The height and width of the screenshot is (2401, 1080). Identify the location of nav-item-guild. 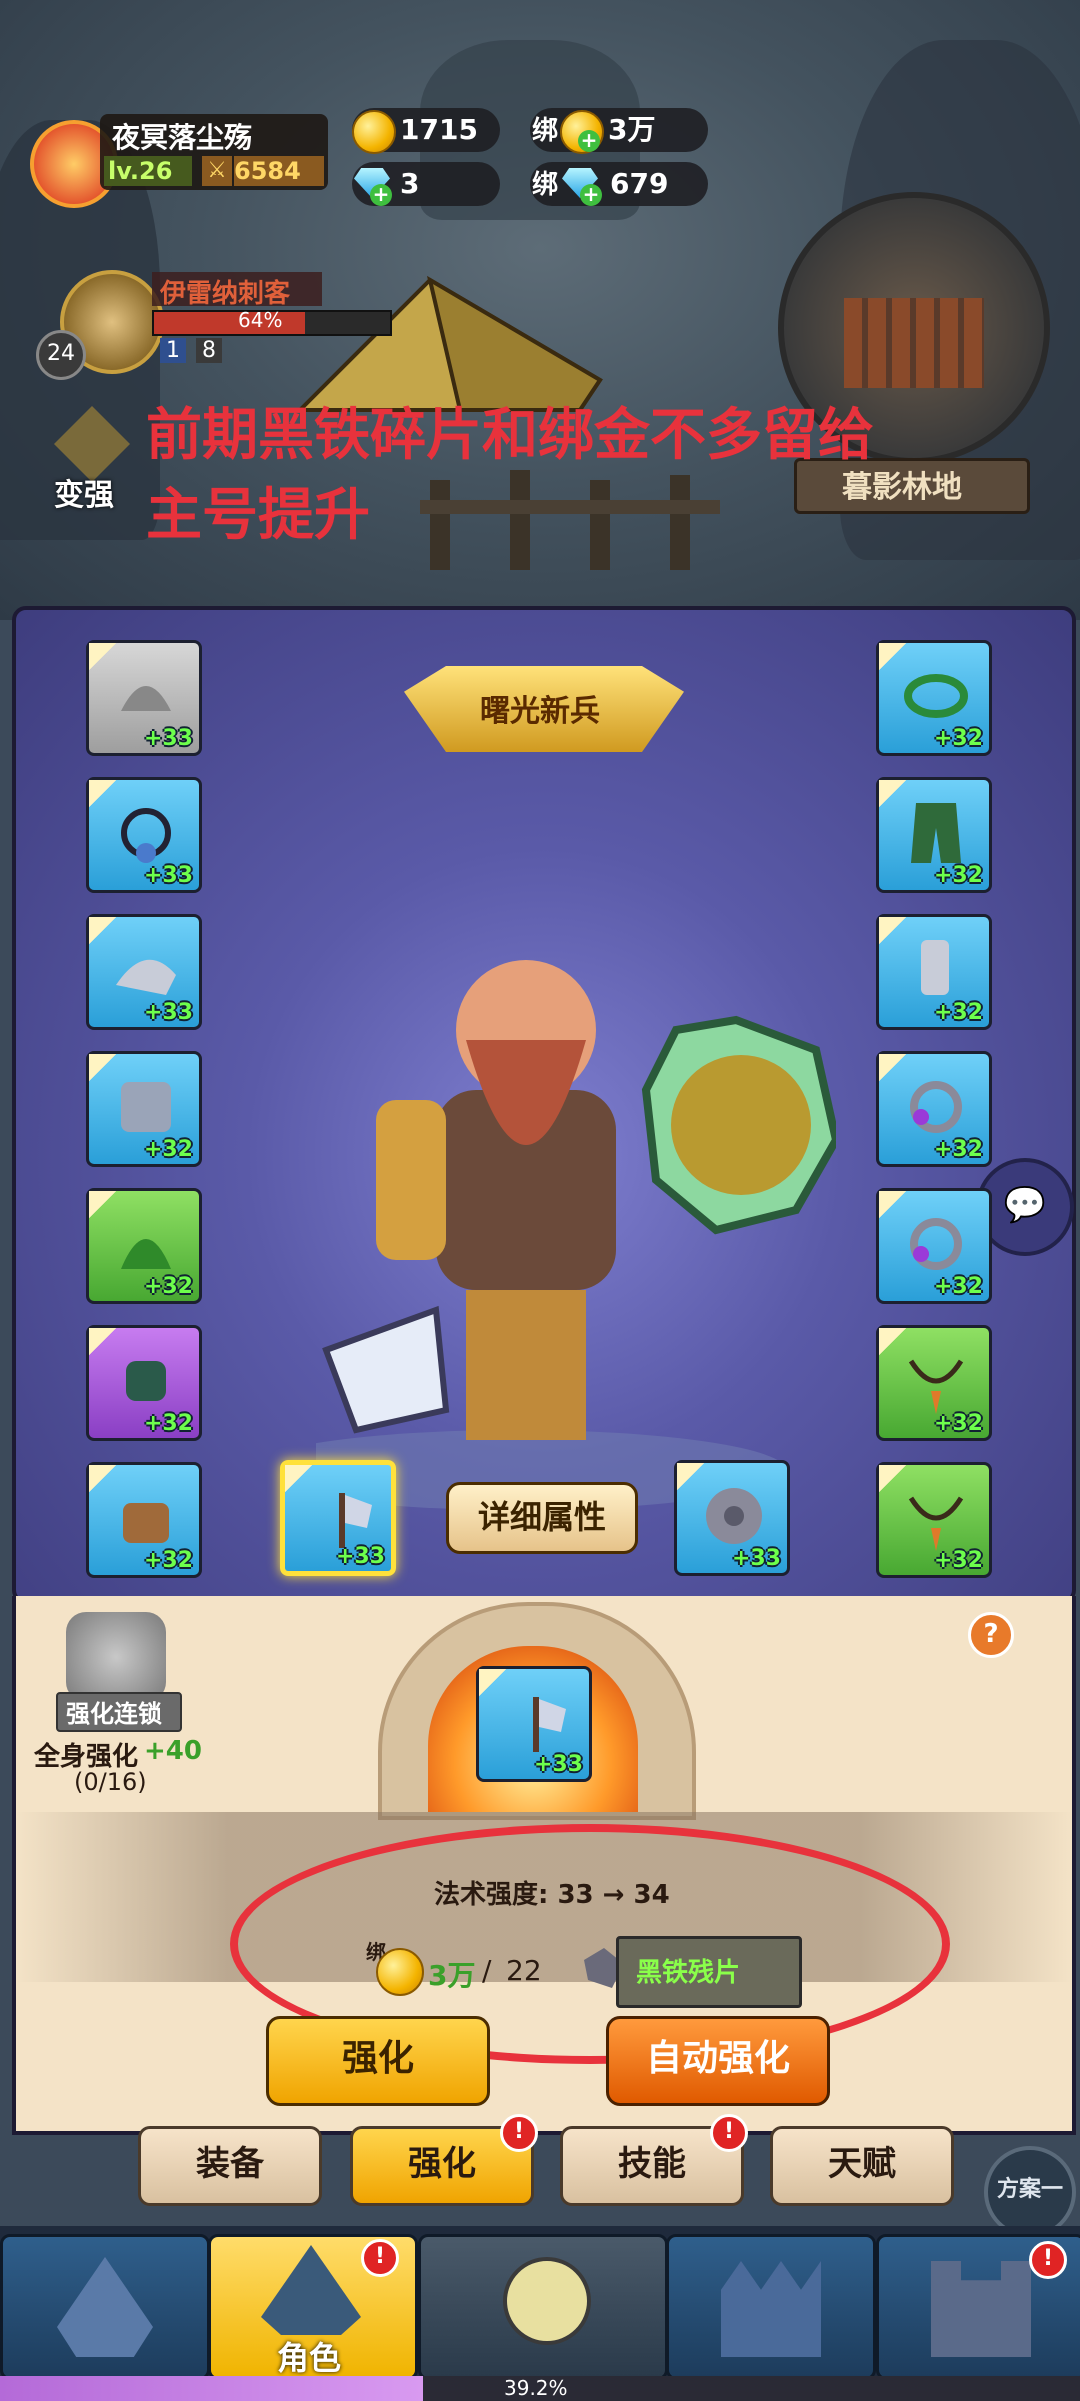
(771, 2307).